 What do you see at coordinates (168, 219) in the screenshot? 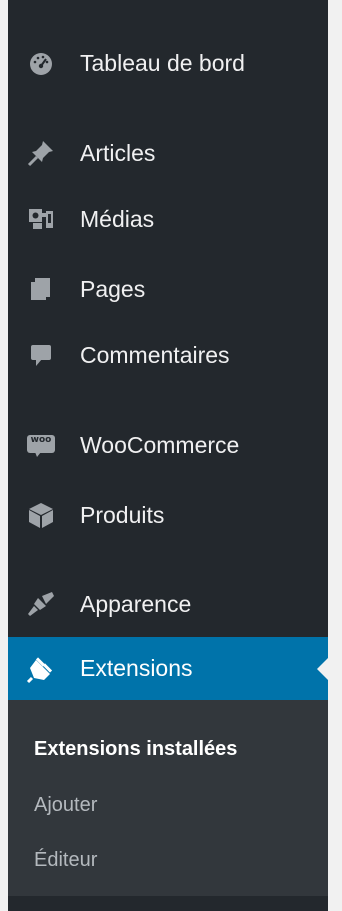
I see `menu-item-media: Médias` at bounding box center [168, 219].